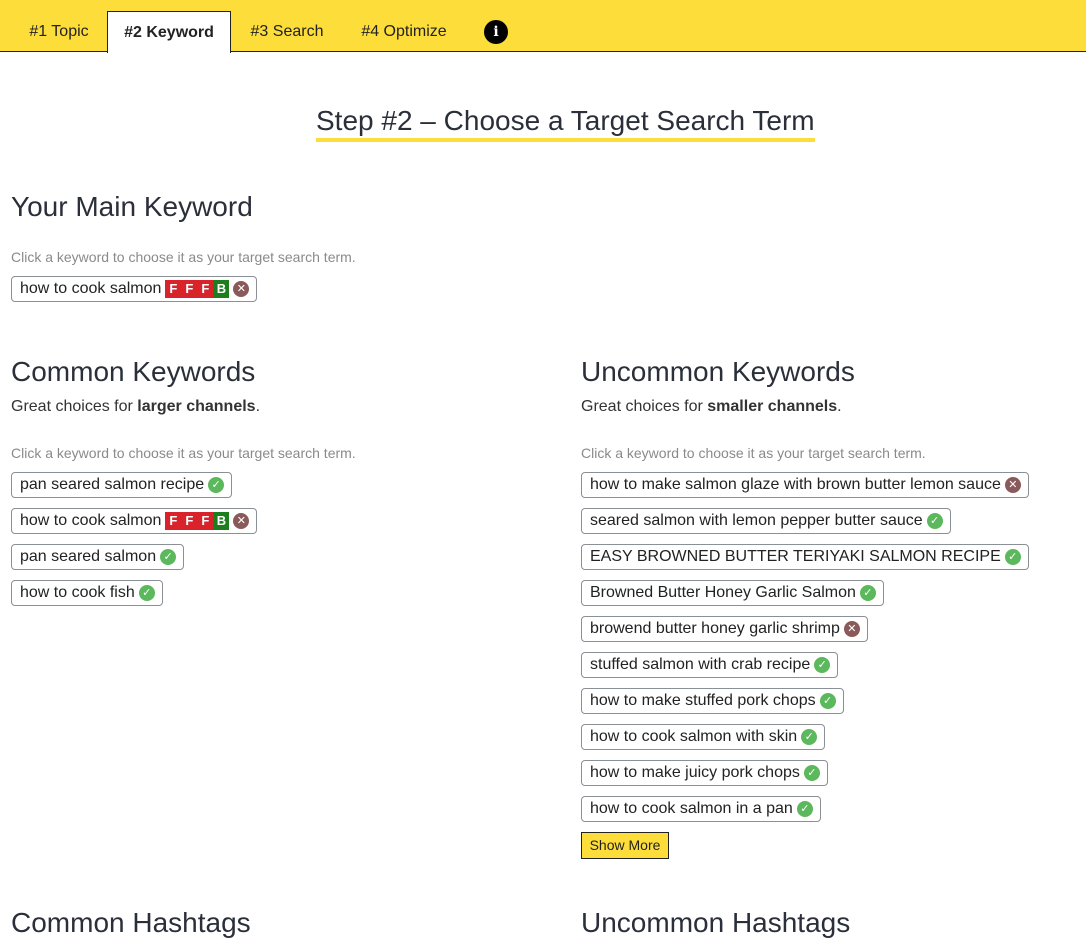  Describe the element at coordinates (691, 808) in the screenshot. I see `keyword-text: how to cook salmon in a pan` at that location.